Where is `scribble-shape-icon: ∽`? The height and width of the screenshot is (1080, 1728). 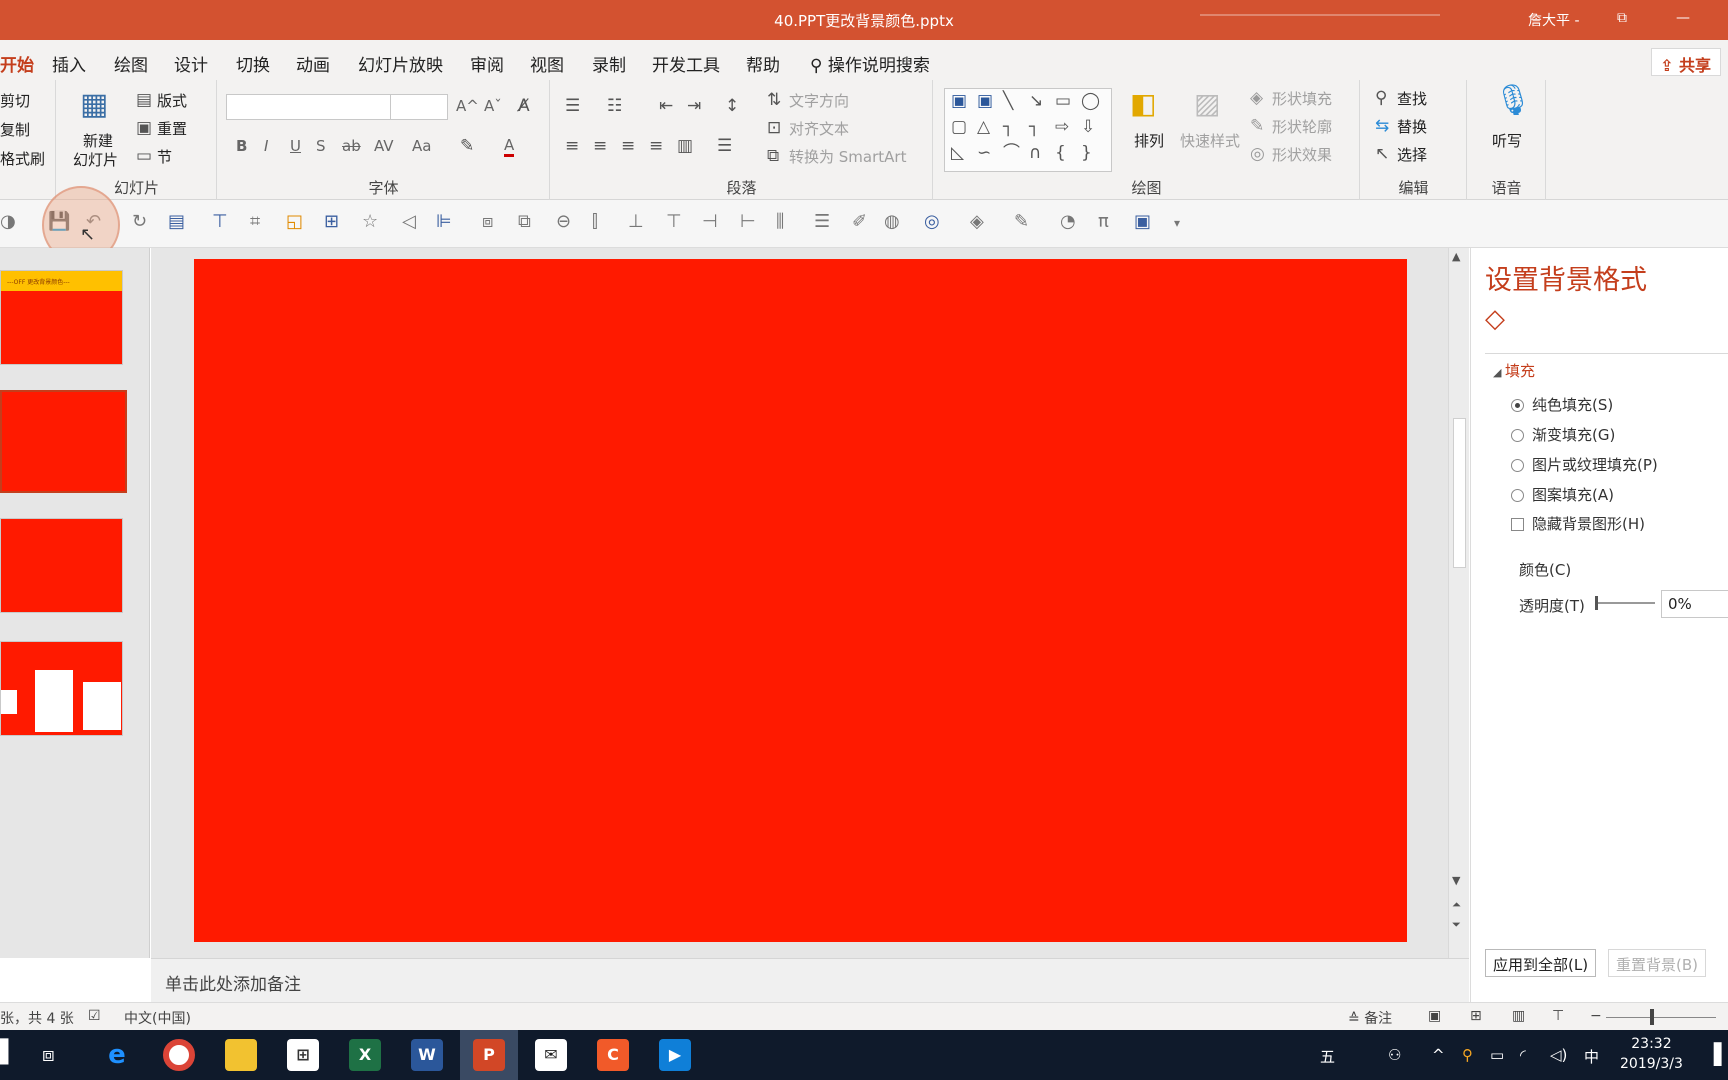 scribble-shape-icon: ∽ is located at coordinates (984, 153).